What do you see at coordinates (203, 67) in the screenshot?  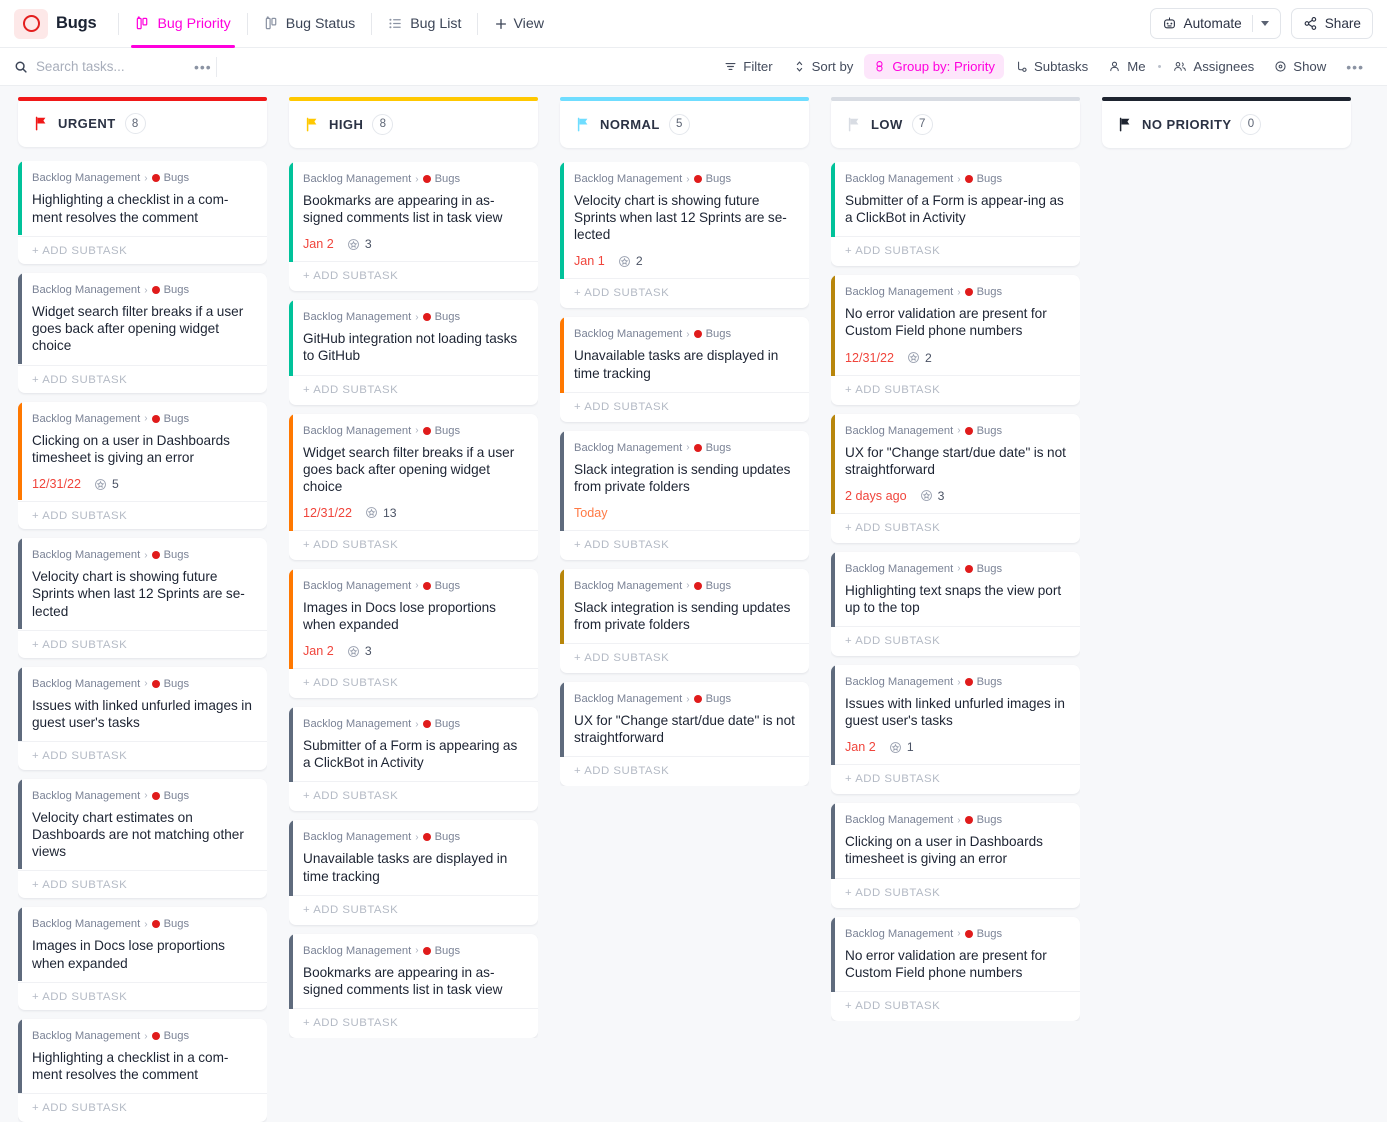 I see `search-more-icon: •••` at bounding box center [203, 67].